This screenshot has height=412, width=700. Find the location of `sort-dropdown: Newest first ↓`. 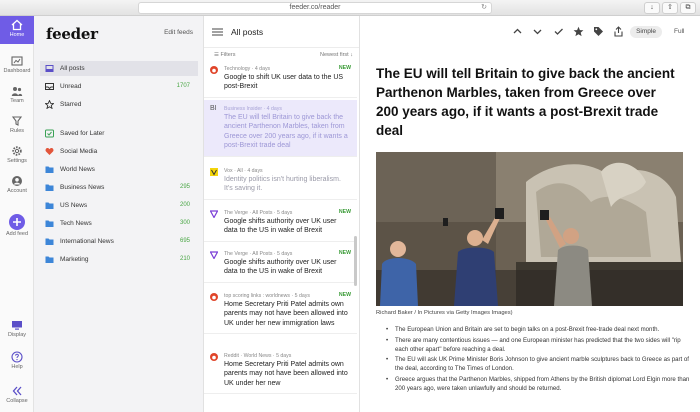

sort-dropdown: Newest first ↓ is located at coordinates (336, 55).